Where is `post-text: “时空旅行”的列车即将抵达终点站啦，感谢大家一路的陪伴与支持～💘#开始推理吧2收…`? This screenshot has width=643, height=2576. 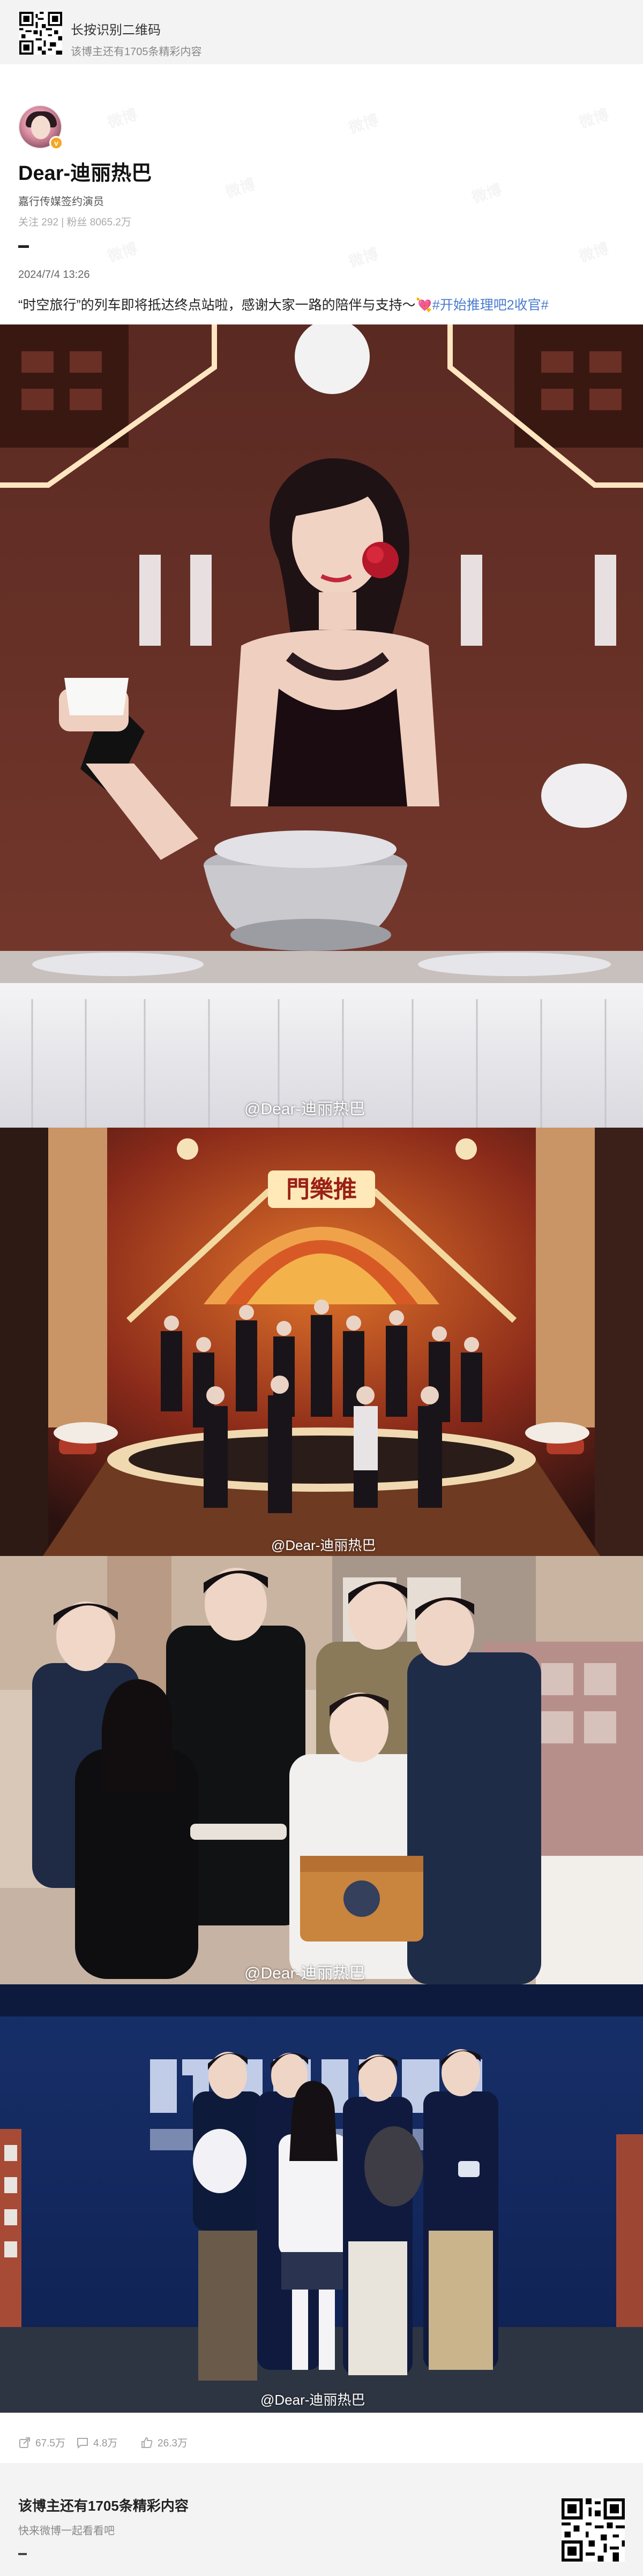 post-text: “时空旅行”的列车即将抵达终点站啦，感谢大家一路的陪伴与支持～💘#开始推理吧2收… is located at coordinates (324, 305).